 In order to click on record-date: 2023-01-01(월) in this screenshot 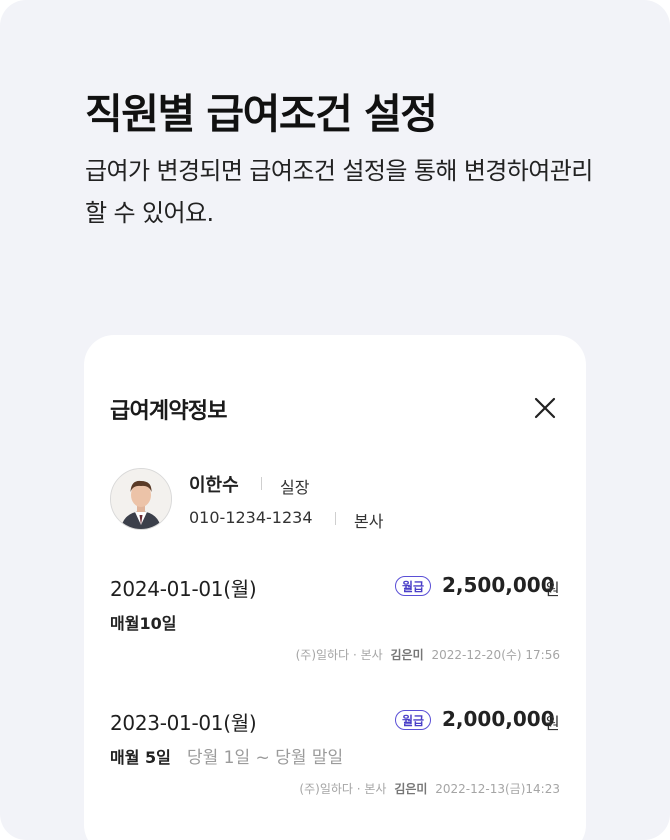, I will do `click(183, 723)`.